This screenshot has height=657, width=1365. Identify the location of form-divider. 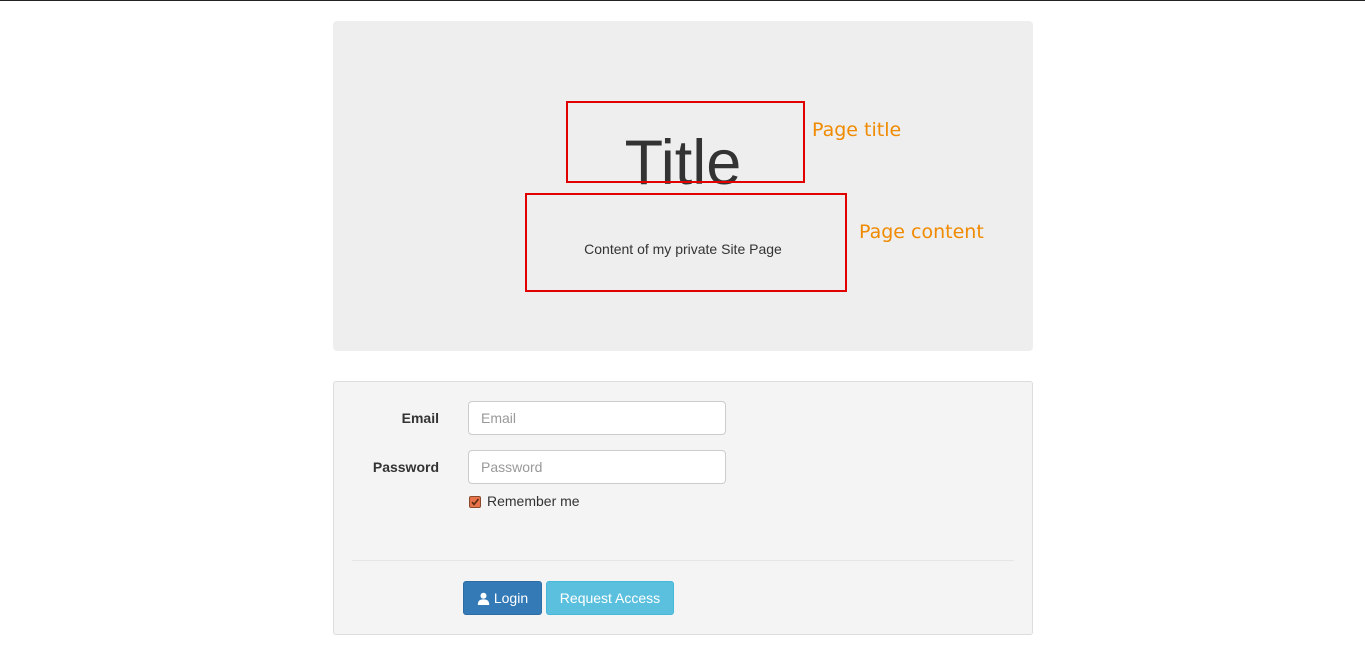
(683, 560).